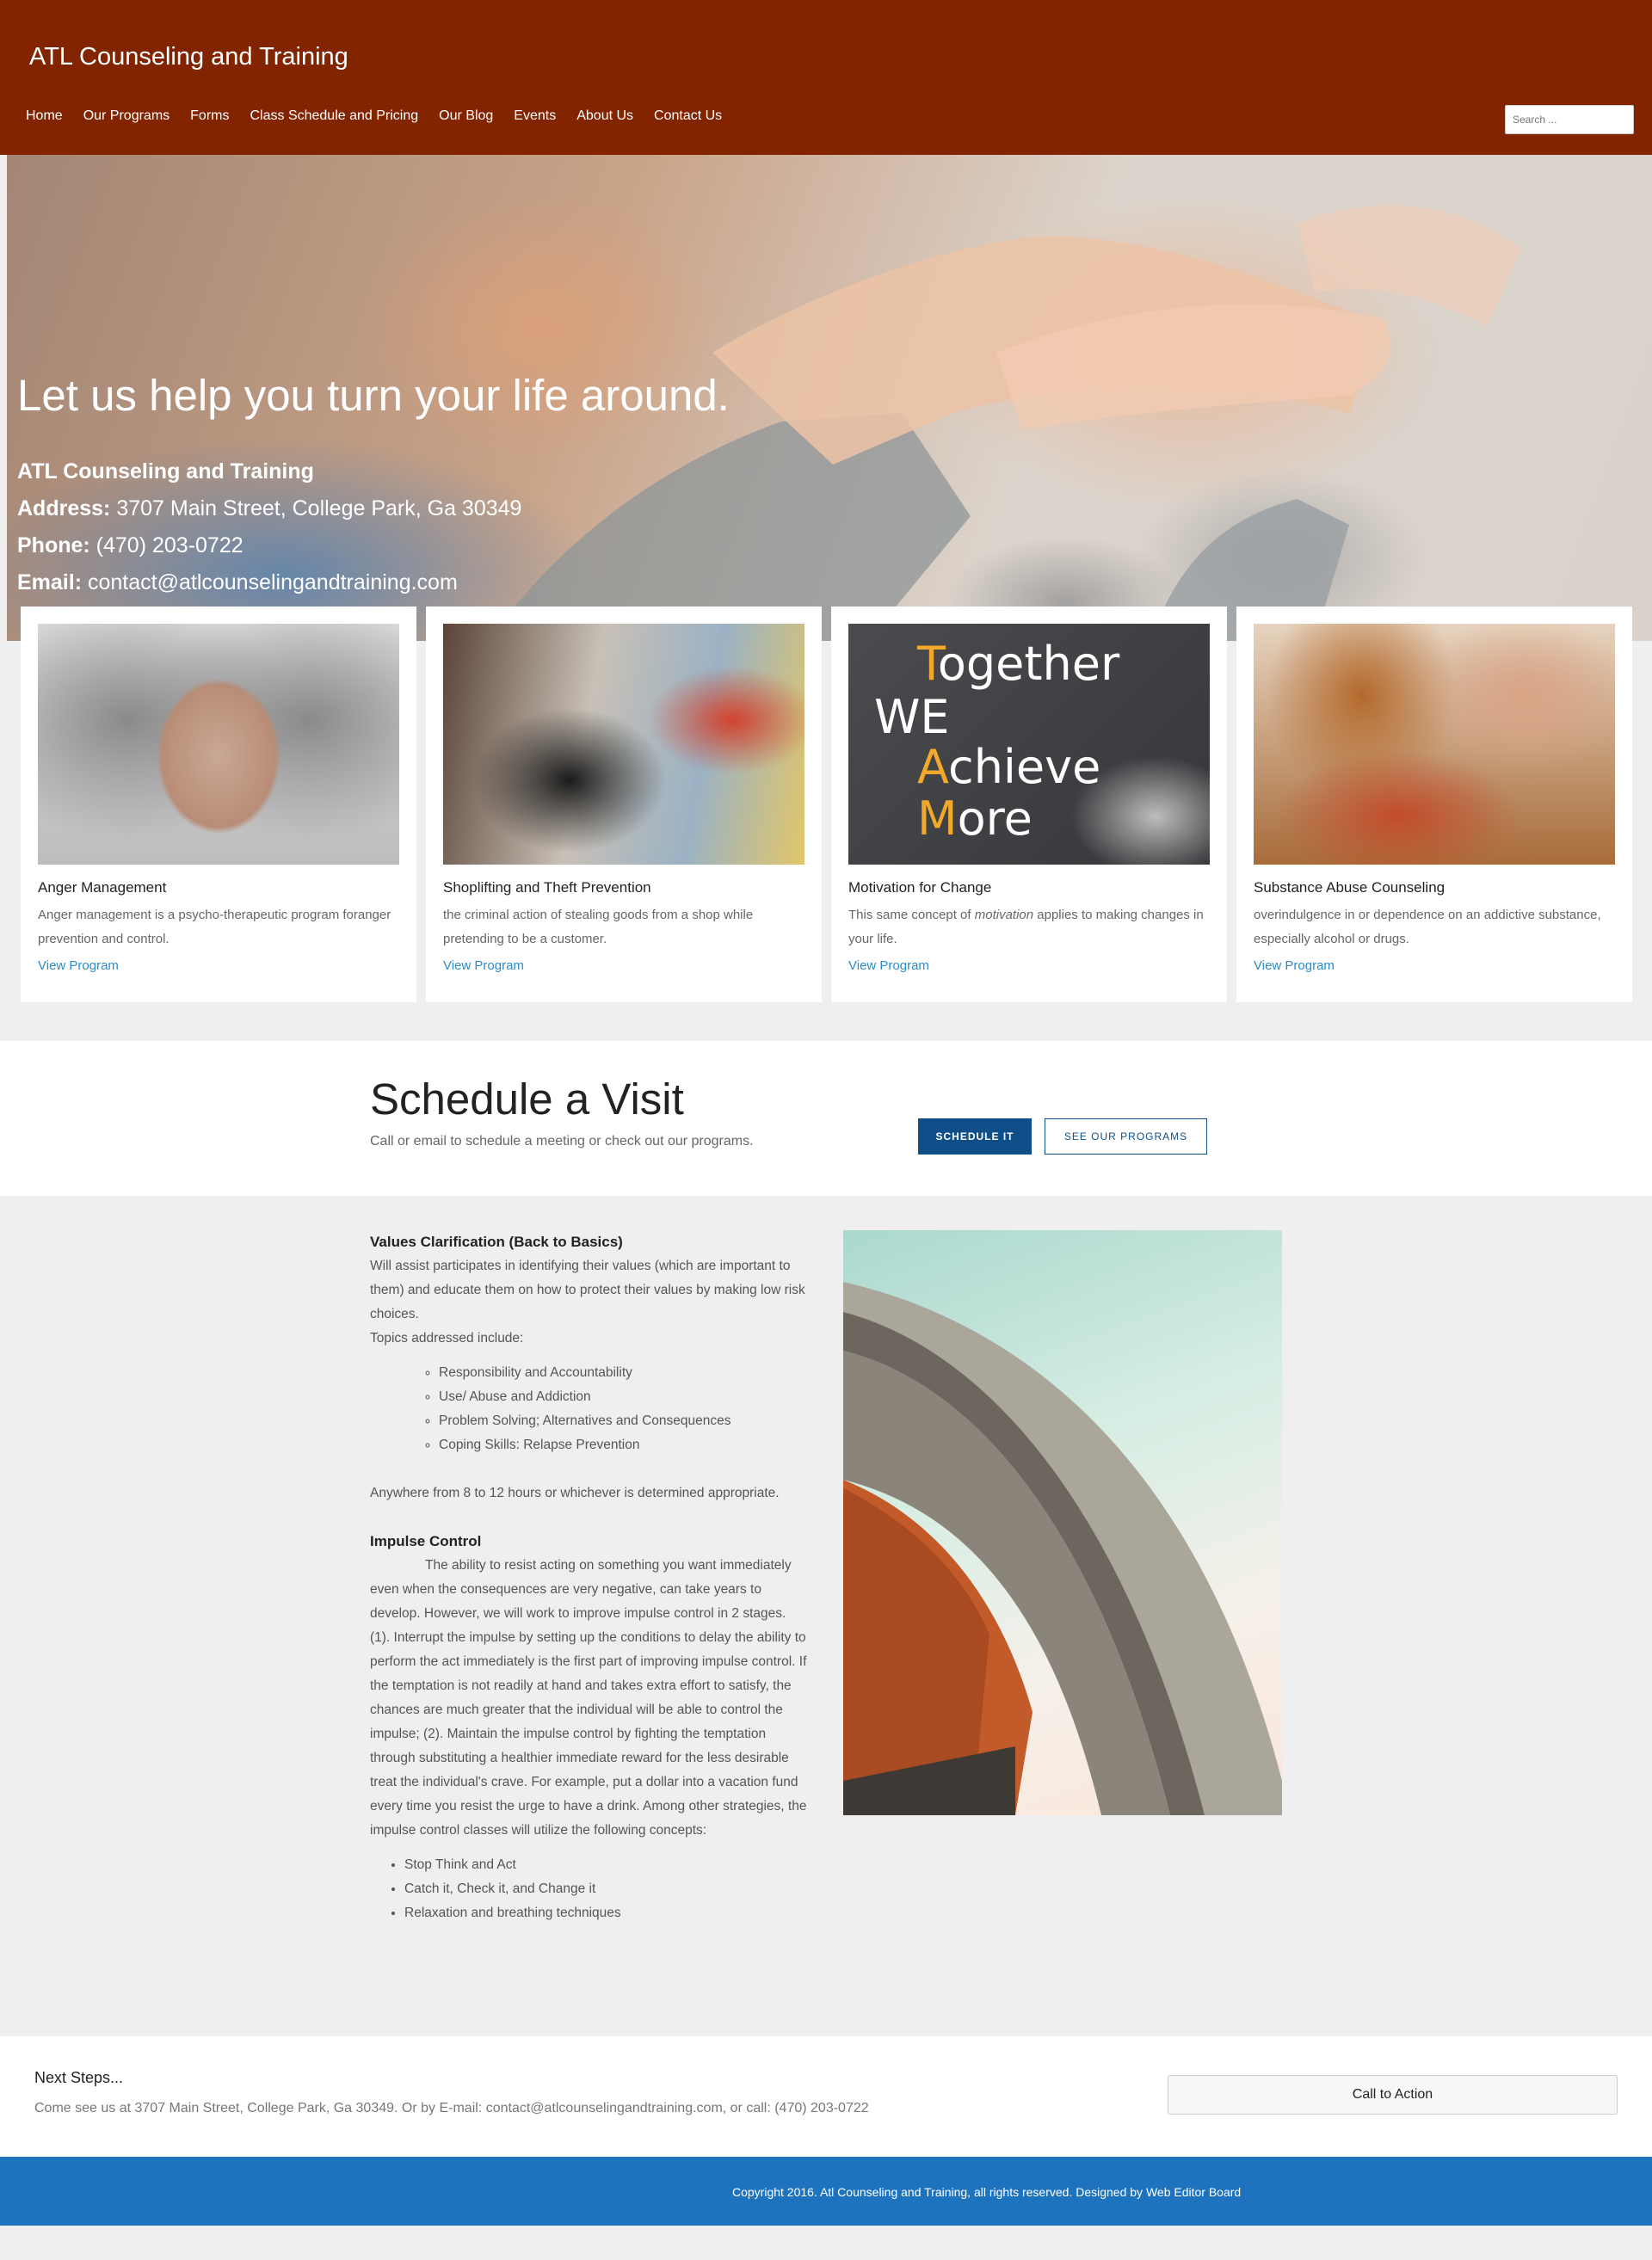  Describe the element at coordinates (624, 1397) in the screenshot. I see `list-item: Use/ Abuse and Addiction` at that location.